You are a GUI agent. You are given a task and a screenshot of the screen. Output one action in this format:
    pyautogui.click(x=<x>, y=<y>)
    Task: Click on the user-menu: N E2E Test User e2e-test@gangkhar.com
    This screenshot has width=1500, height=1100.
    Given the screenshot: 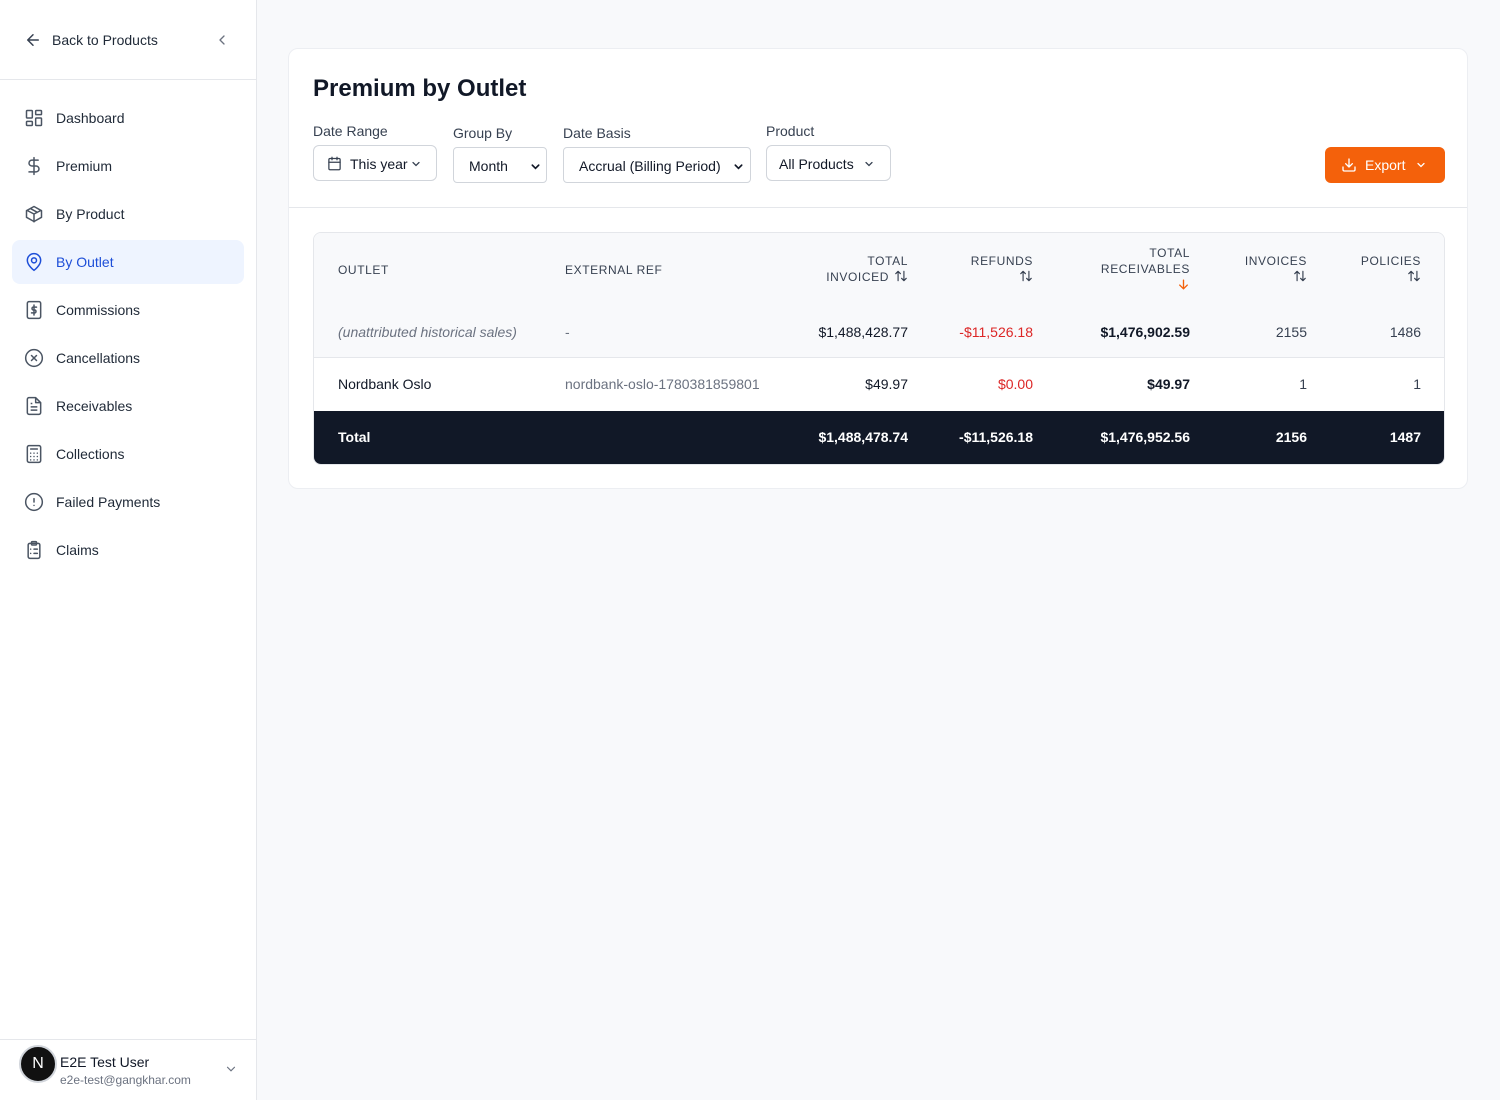 What is the action you would take?
    pyautogui.click(x=128, y=1069)
    